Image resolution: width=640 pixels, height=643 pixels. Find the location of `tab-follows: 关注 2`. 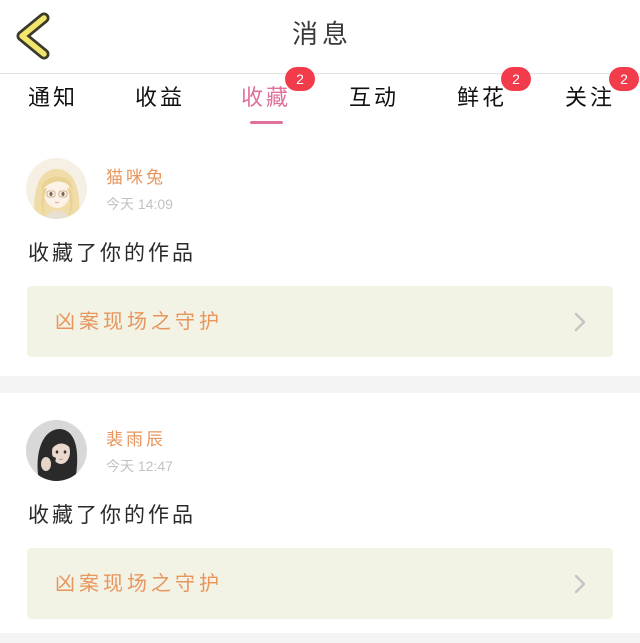

tab-follows: 关注 2 is located at coordinates (602, 89).